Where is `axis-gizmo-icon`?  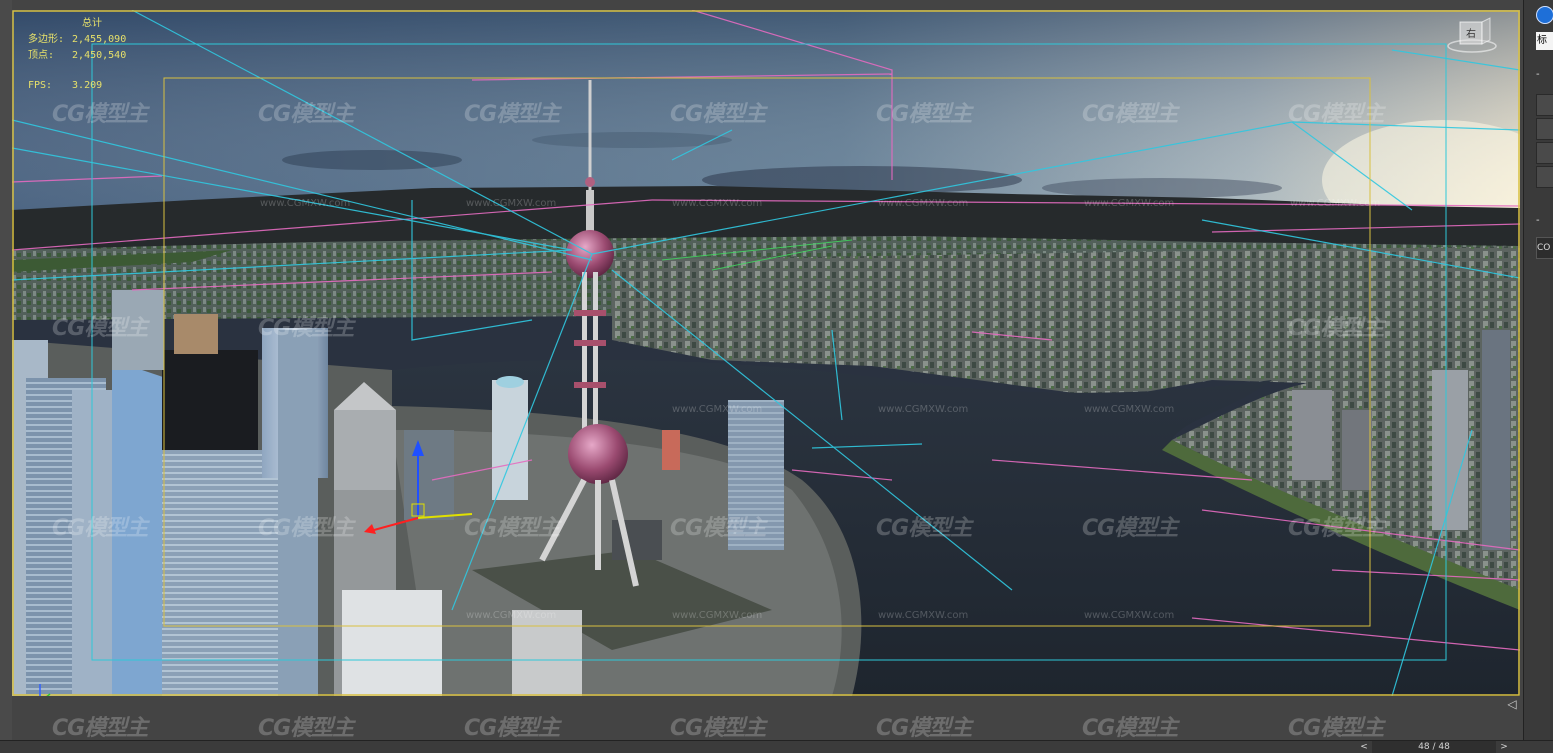 axis-gizmo-icon is located at coordinates (45, 690).